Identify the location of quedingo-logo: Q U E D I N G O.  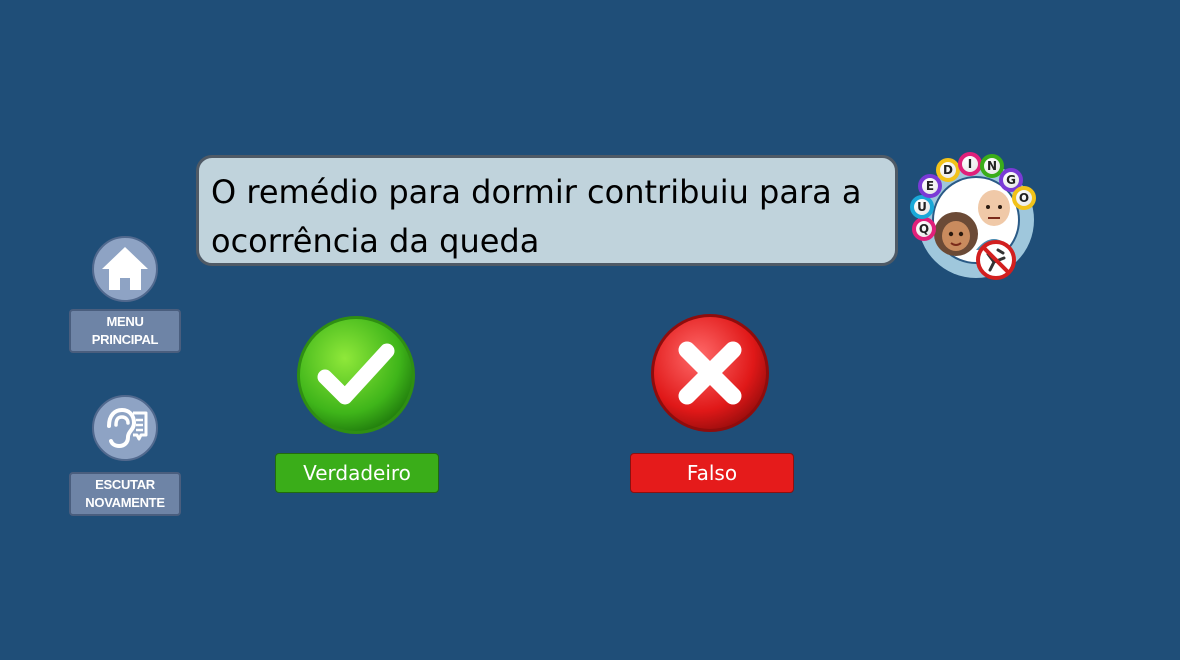
(973, 216).